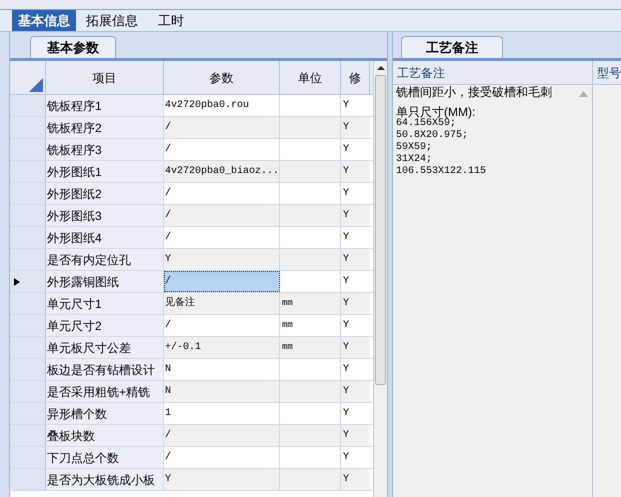 The image size is (621, 497). What do you see at coordinates (105, 105) in the screenshot?
I see `table-cell: 铣板程序1` at bounding box center [105, 105].